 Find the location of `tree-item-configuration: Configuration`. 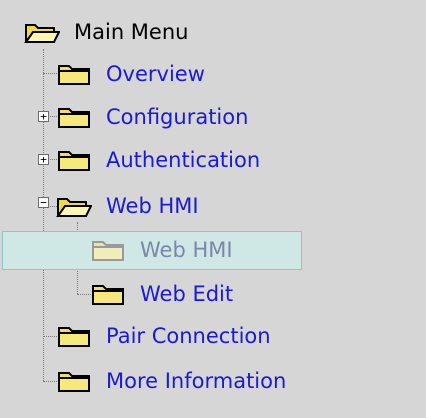

tree-item-configuration: Configuration is located at coordinates (152, 117).